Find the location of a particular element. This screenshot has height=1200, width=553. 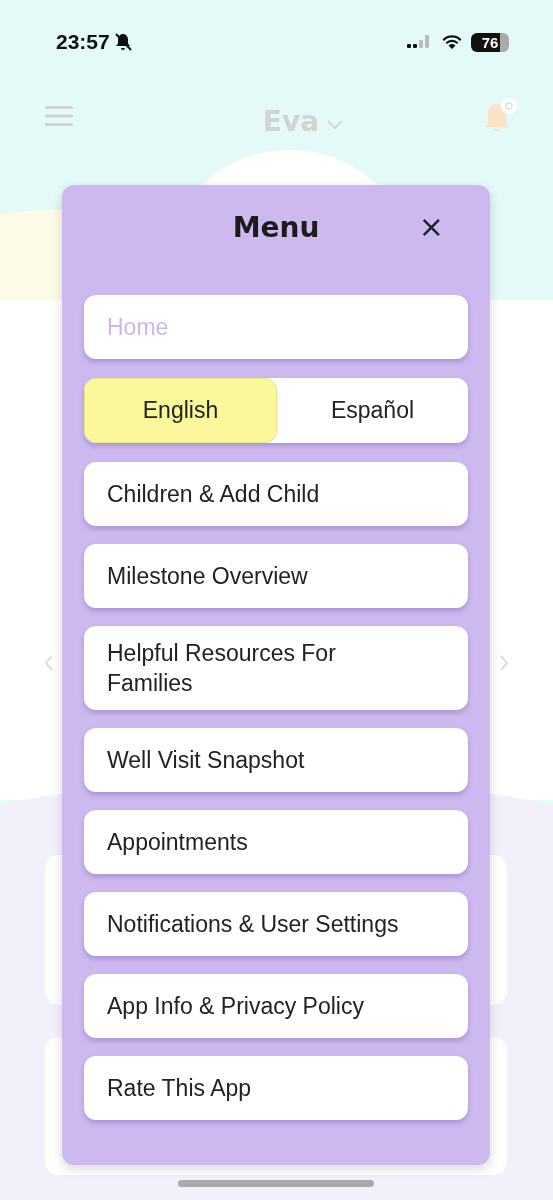

menu-item: Children & Add Child is located at coordinates (276, 494).